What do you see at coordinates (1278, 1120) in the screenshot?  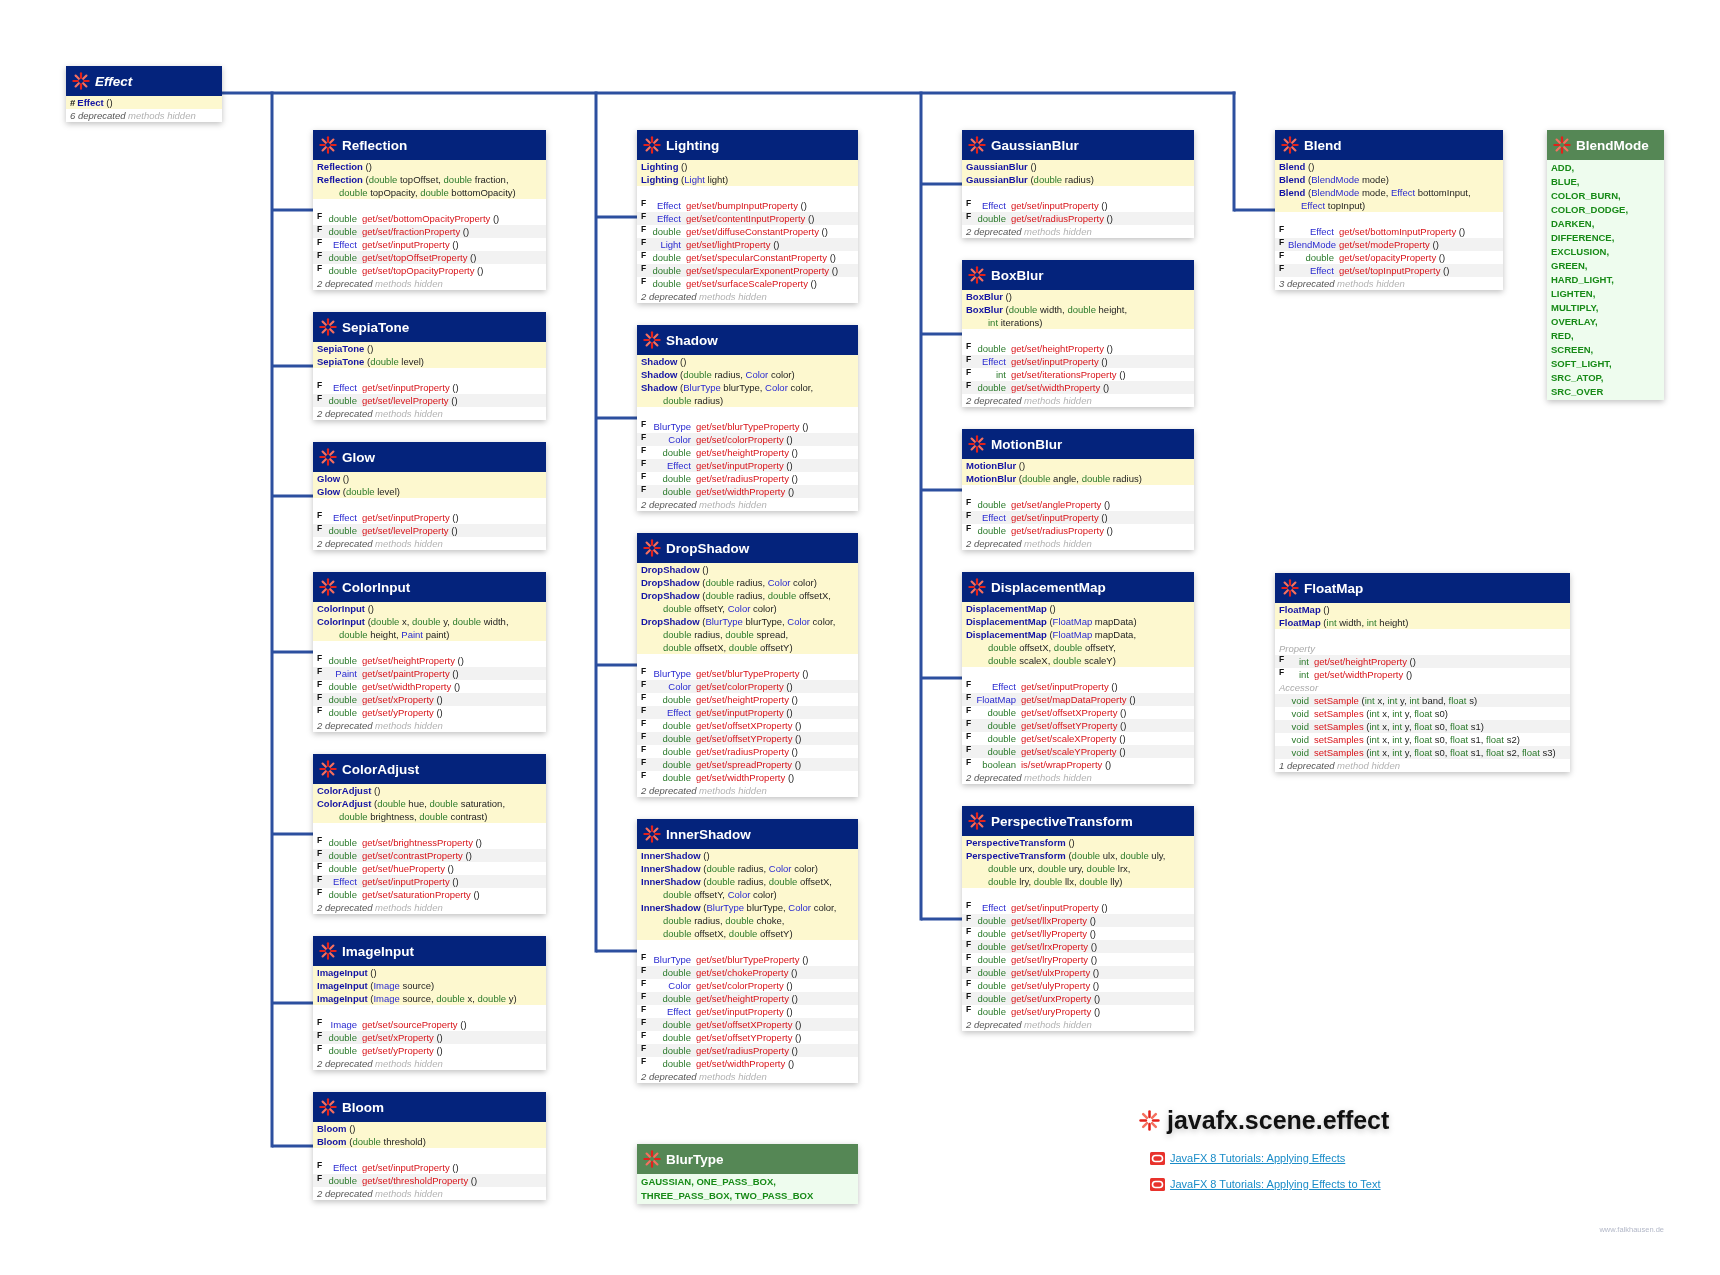 I see `package-title: javafx.scene.effect` at bounding box center [1278, 1120].